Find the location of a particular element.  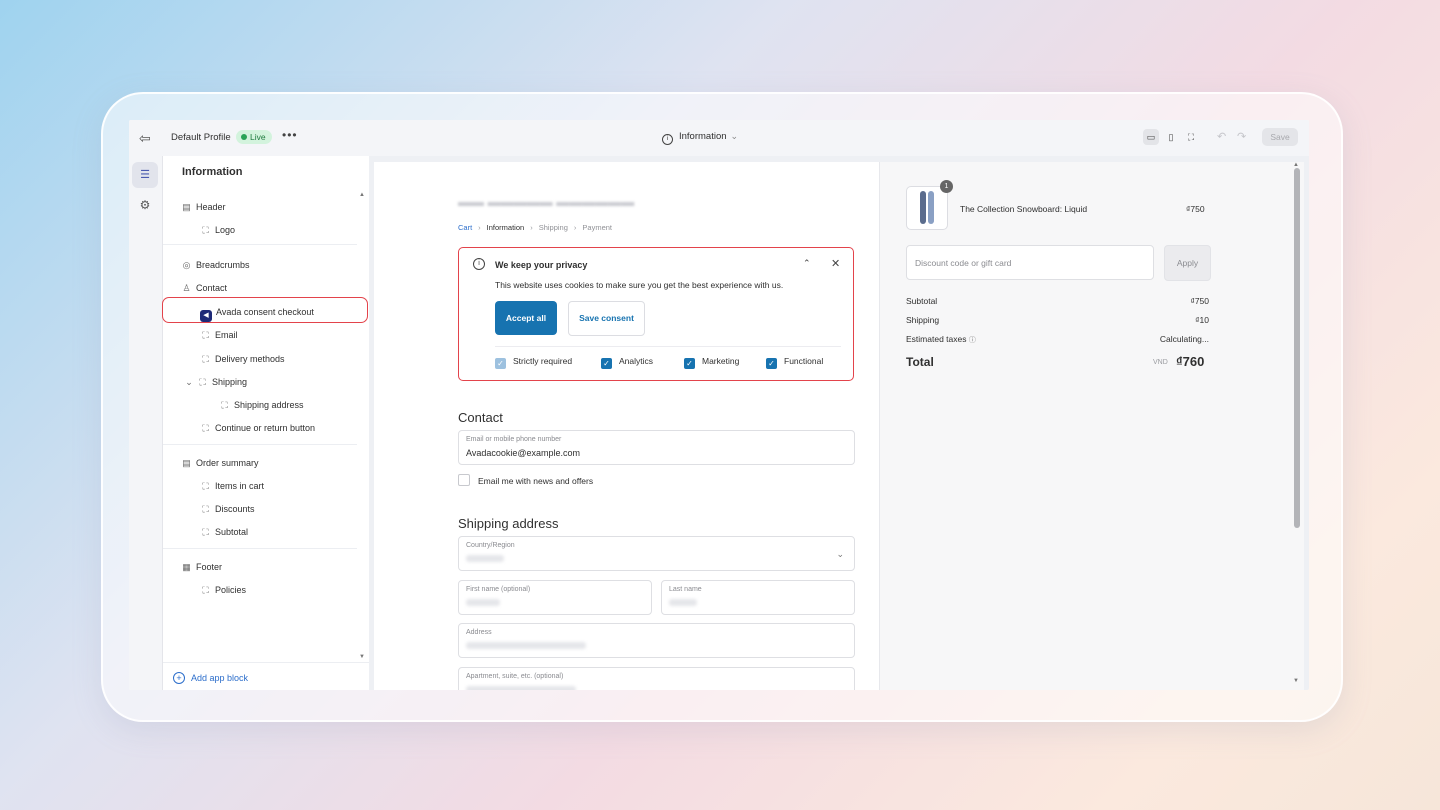

exit-icon: ⇦ is located at coordinates (145, 138).